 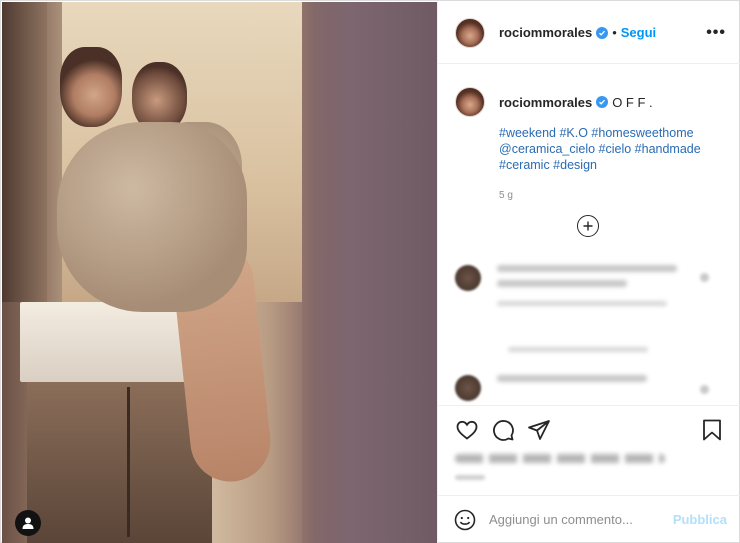 I want to click on post-date-blurred, so click(x=470, y=477).